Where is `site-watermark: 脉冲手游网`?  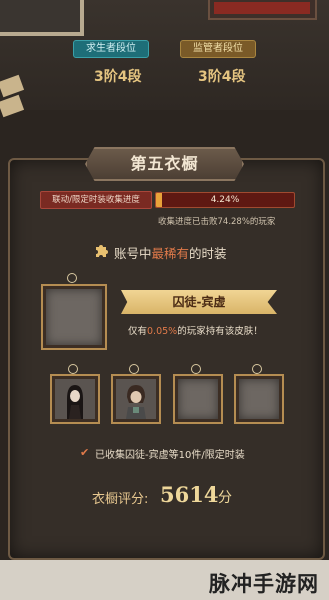 site-watermark: 脉冲手游网 is located at coordinates (264, 584).